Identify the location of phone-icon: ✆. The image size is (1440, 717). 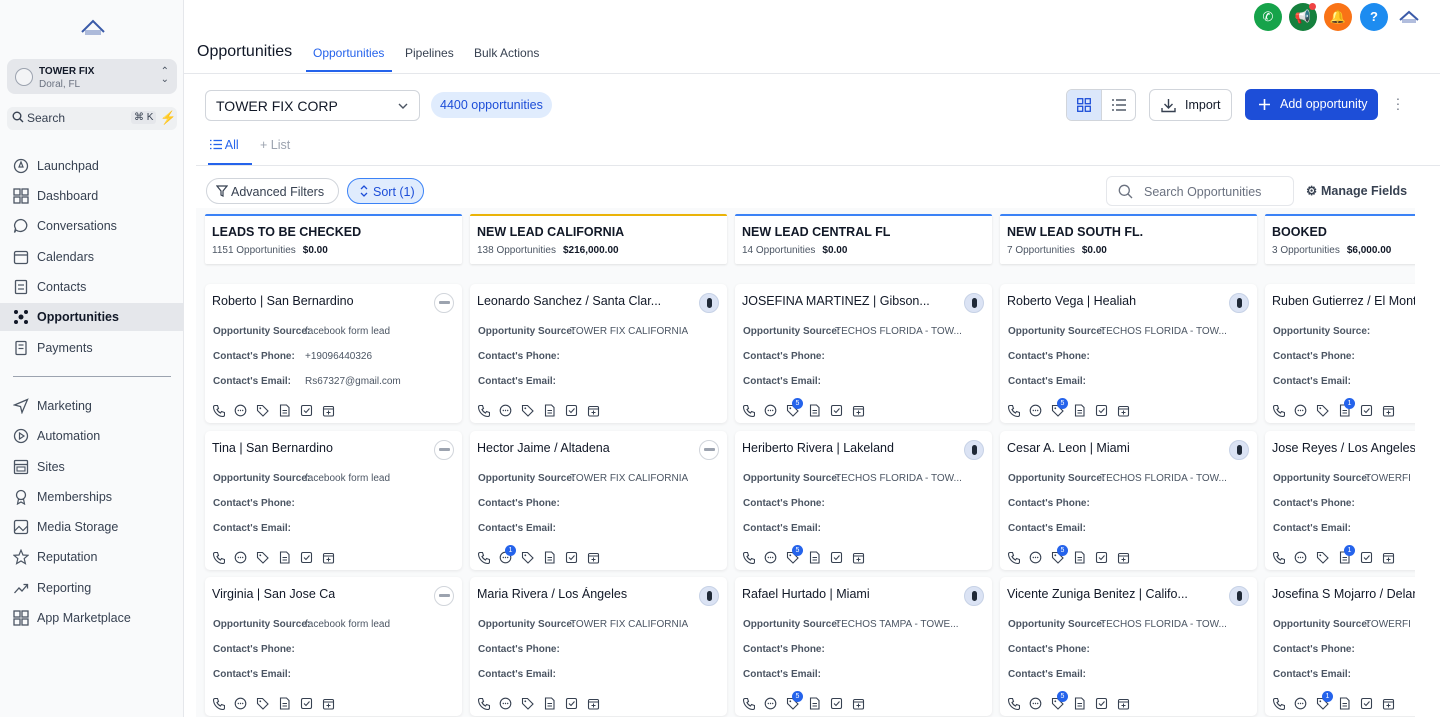
(1268, 17).